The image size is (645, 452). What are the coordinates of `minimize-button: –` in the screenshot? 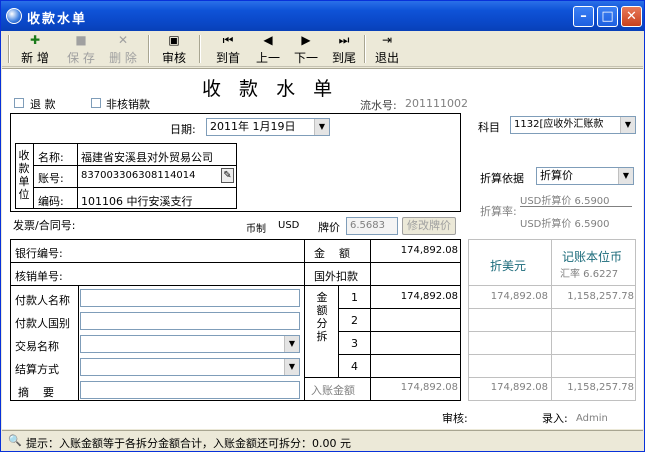 It's located at (583, 16).